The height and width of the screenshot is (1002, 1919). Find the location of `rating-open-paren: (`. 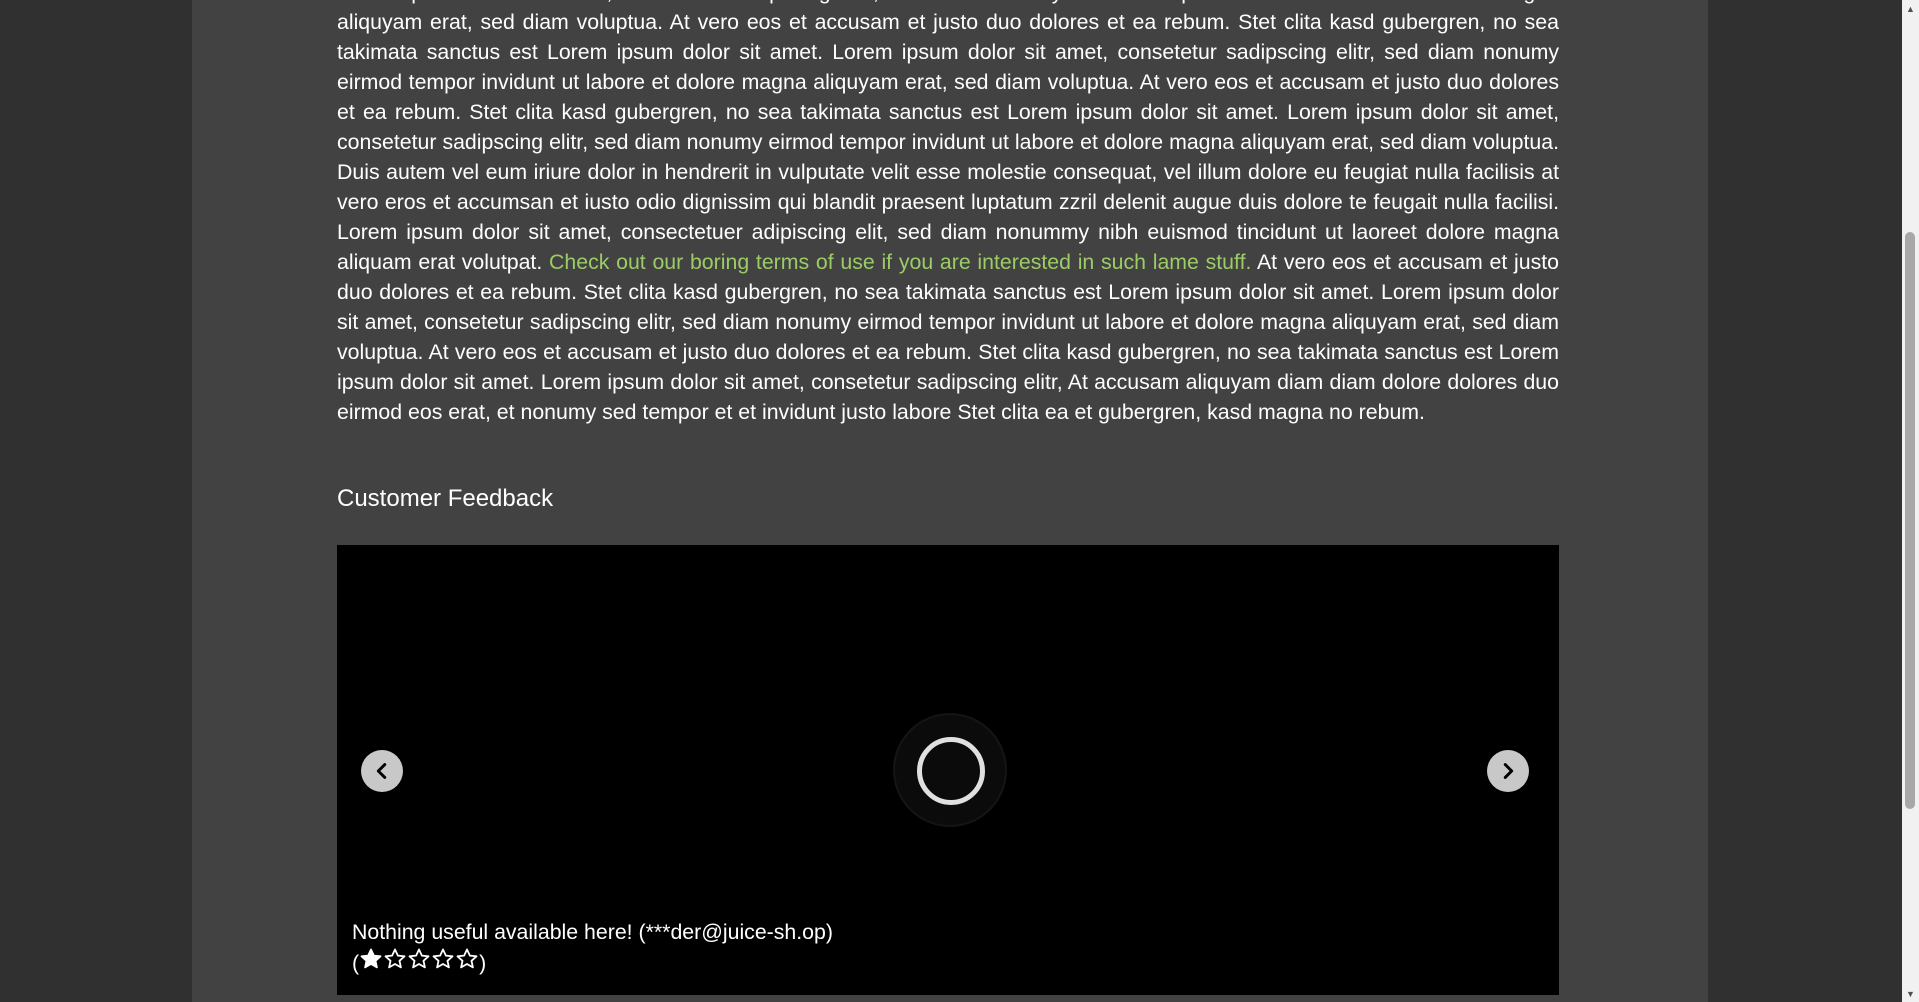

rating-open-paren: ( is located at coordinates (356, 963).